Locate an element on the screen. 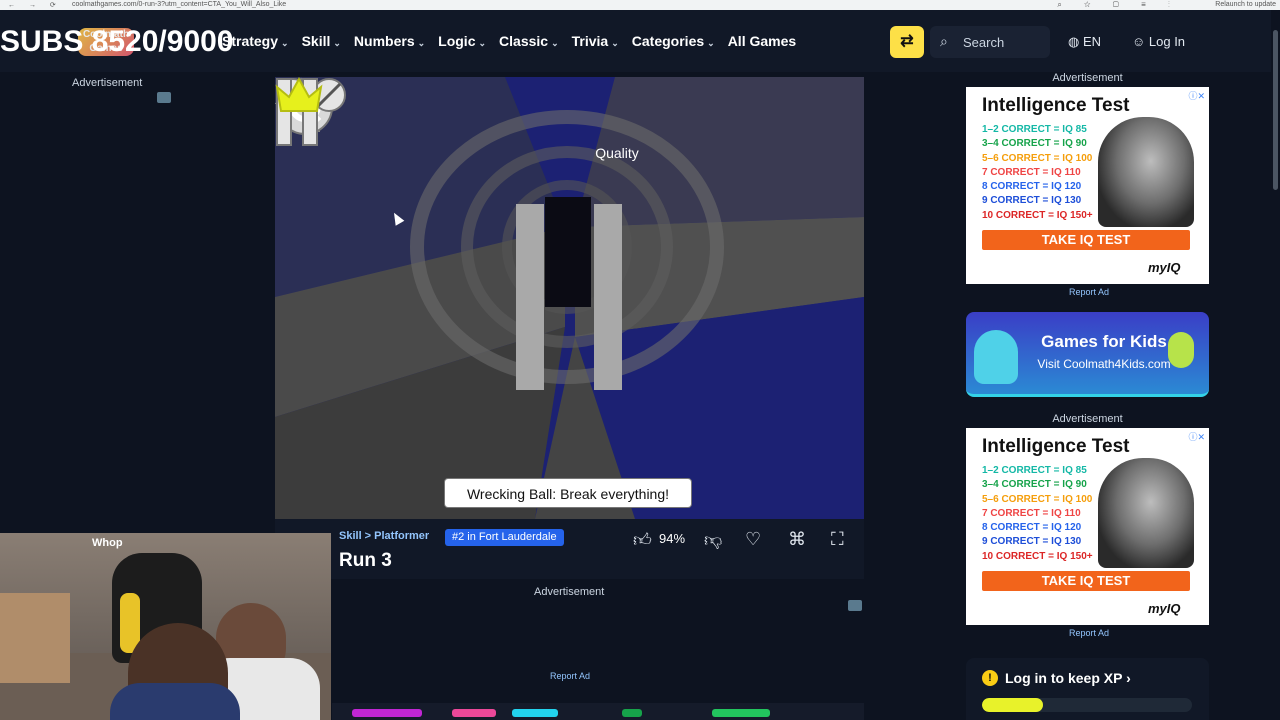  nav-trivia: Trivia ⌄ is located at coordinates (595, 41).